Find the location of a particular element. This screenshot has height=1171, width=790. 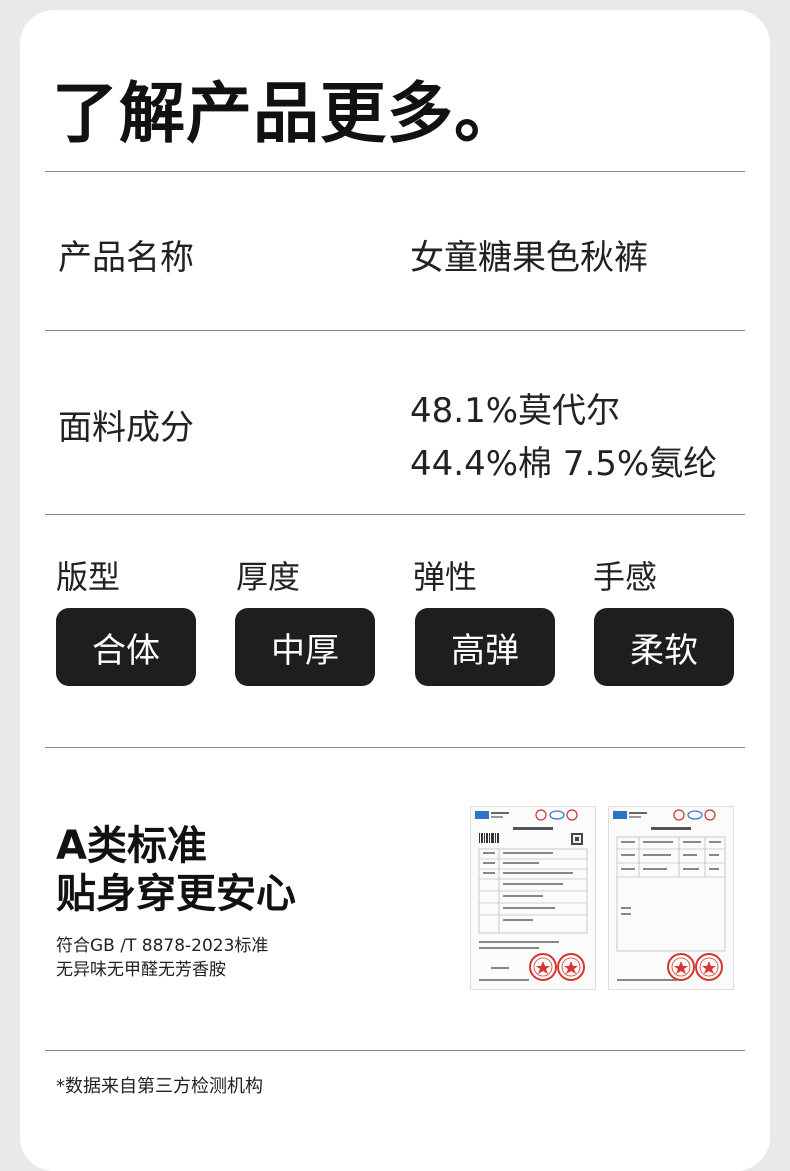

footnote: *数据来自第三方检测机构 is located at coordinates (159, 1086).